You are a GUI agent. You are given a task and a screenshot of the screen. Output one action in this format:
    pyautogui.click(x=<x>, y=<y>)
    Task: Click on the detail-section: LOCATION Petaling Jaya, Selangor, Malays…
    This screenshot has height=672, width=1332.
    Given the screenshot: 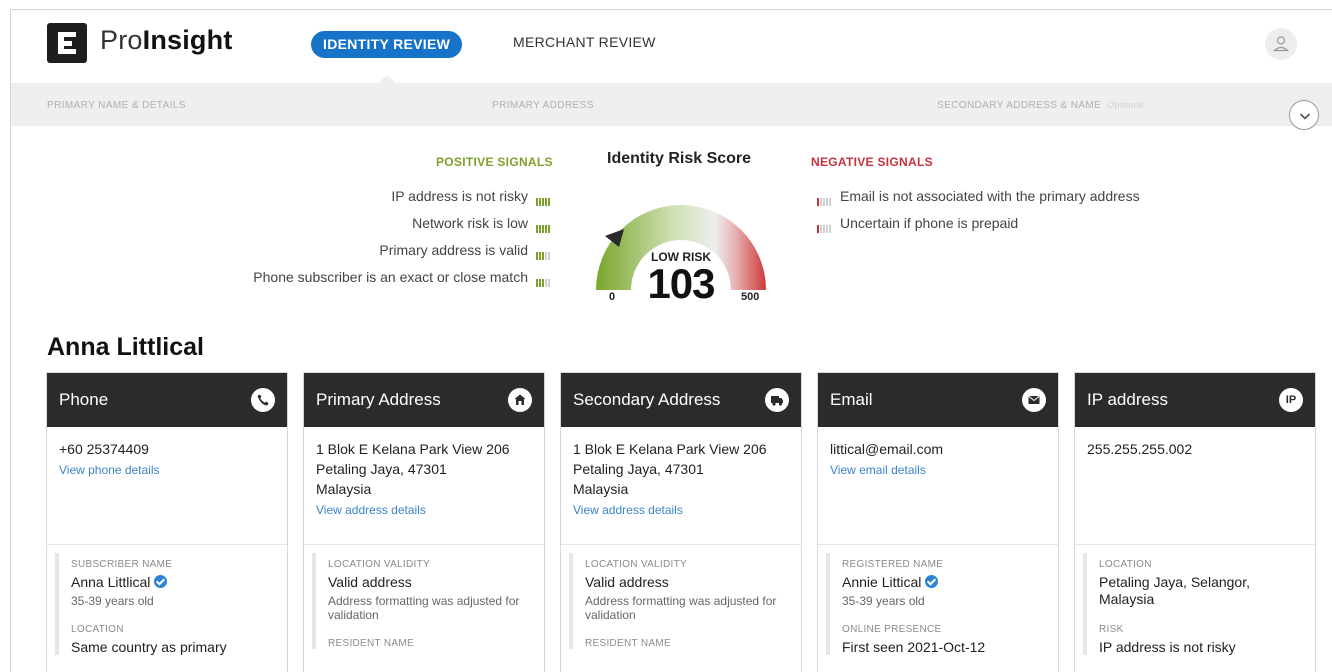 What is the action you would take?
    pyautogui.click(x=1195, y=604)
    